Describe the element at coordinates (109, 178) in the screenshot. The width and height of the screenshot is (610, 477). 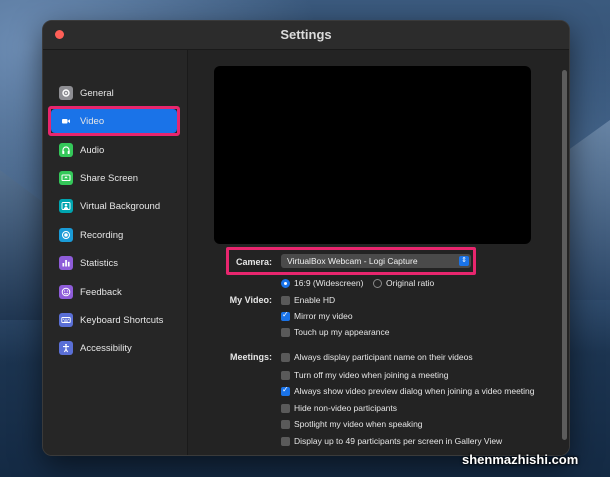
I see `sidebar-item-label: Share Screen` at that location.